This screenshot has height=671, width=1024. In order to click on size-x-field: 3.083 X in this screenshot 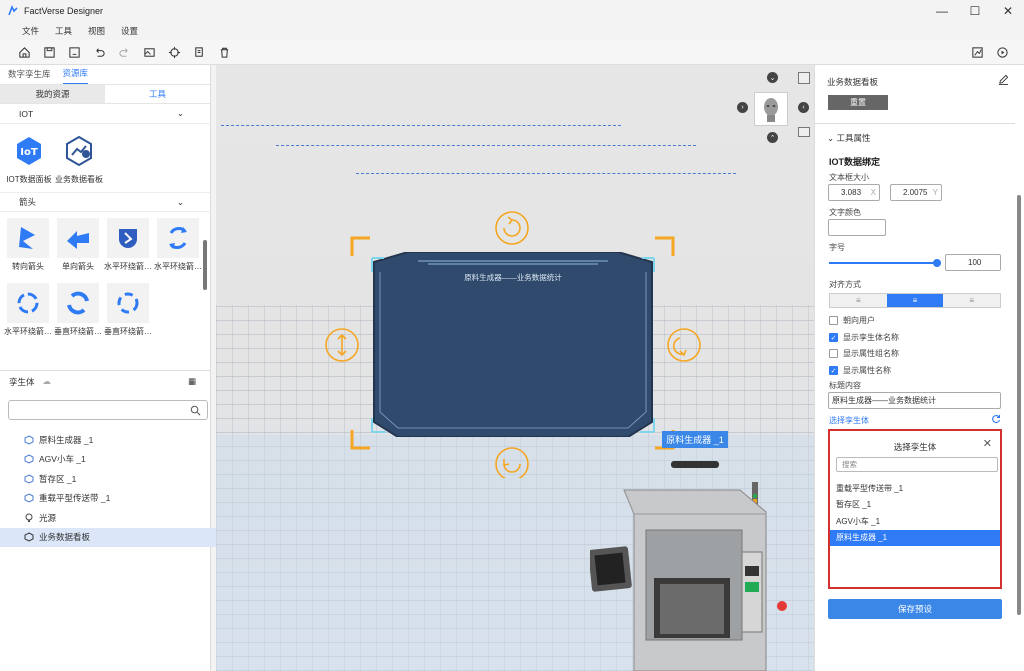, I will do `click(854, 192)`.